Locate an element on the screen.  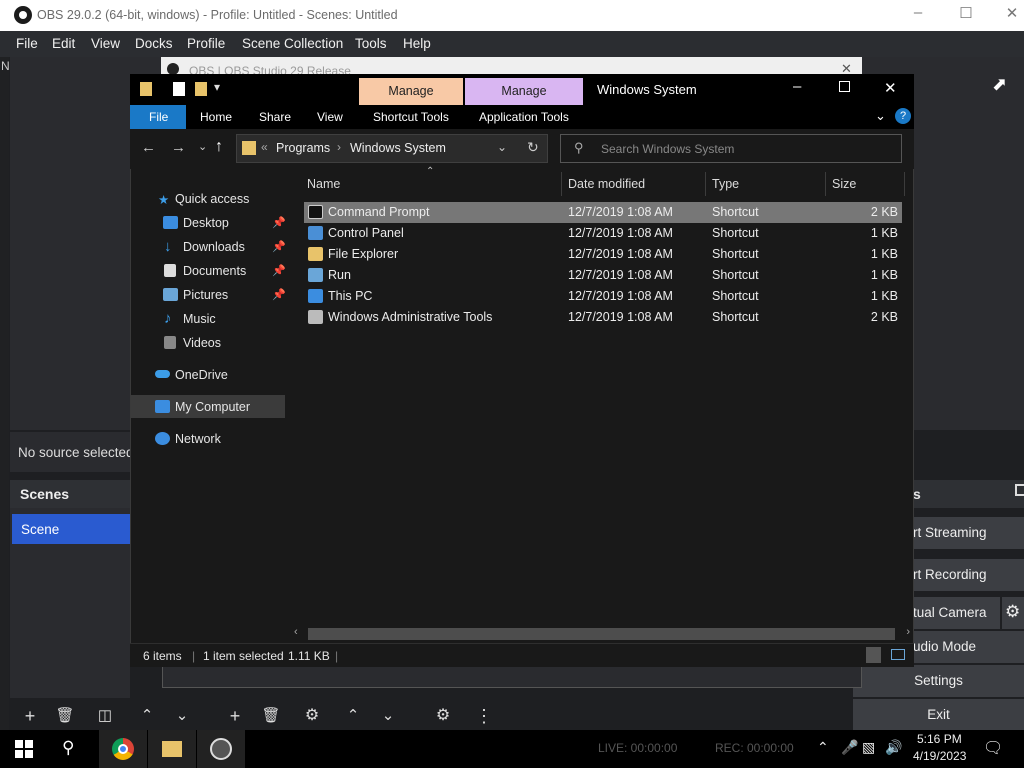
nav-item-quick-access: Quick access is located at coordinates (212, 199).